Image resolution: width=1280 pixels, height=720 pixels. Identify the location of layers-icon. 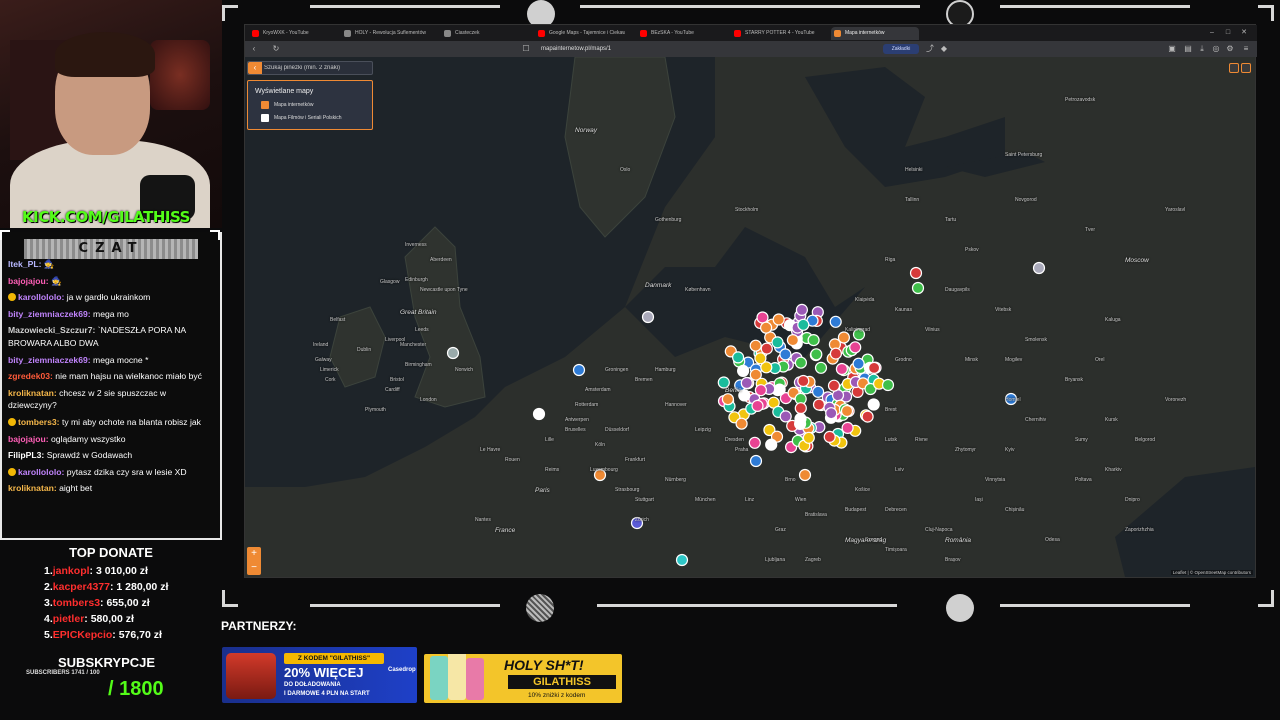
(1246, 68).